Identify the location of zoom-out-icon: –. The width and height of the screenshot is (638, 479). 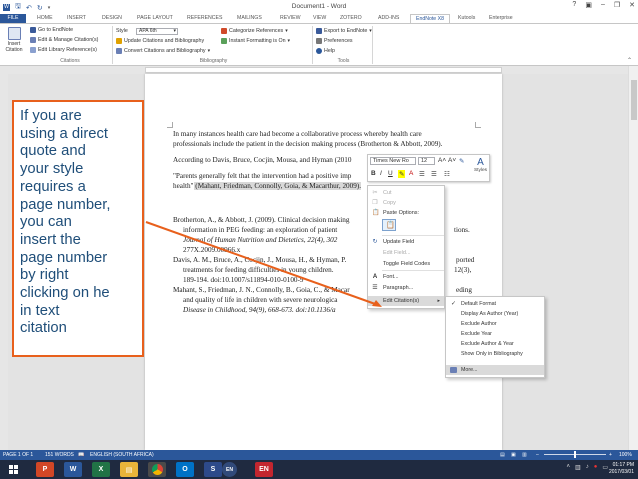
(537, 455).